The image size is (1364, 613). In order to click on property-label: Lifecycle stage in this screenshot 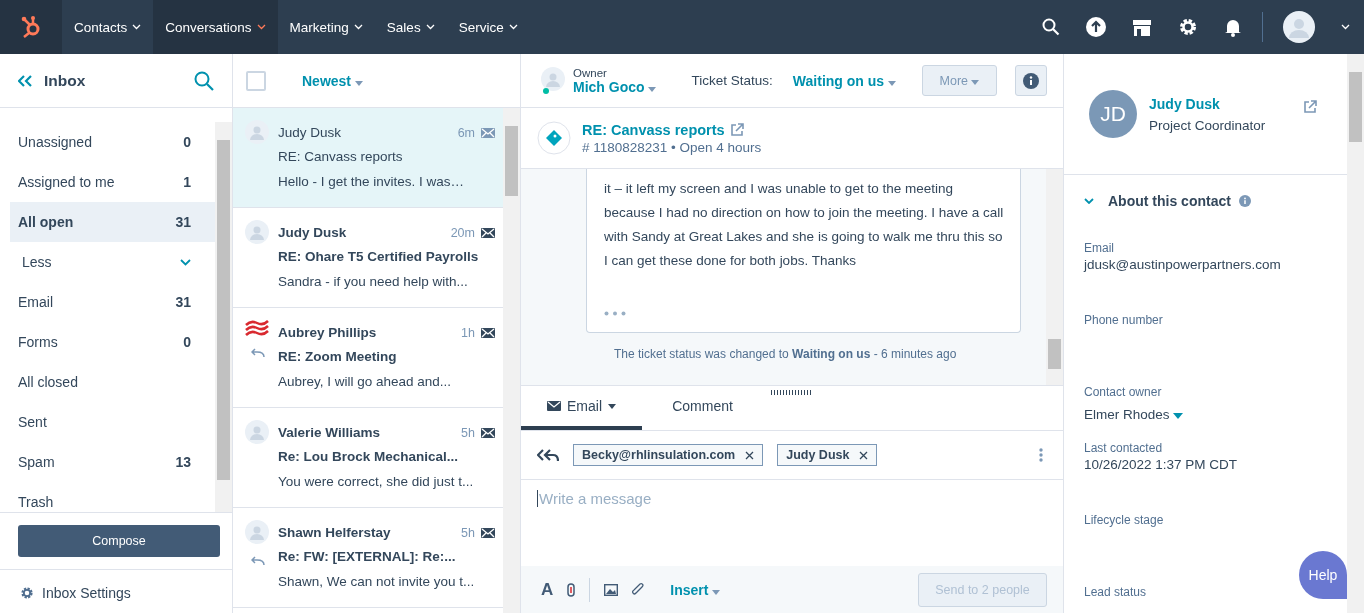, I will do `click(1124, 520)`.